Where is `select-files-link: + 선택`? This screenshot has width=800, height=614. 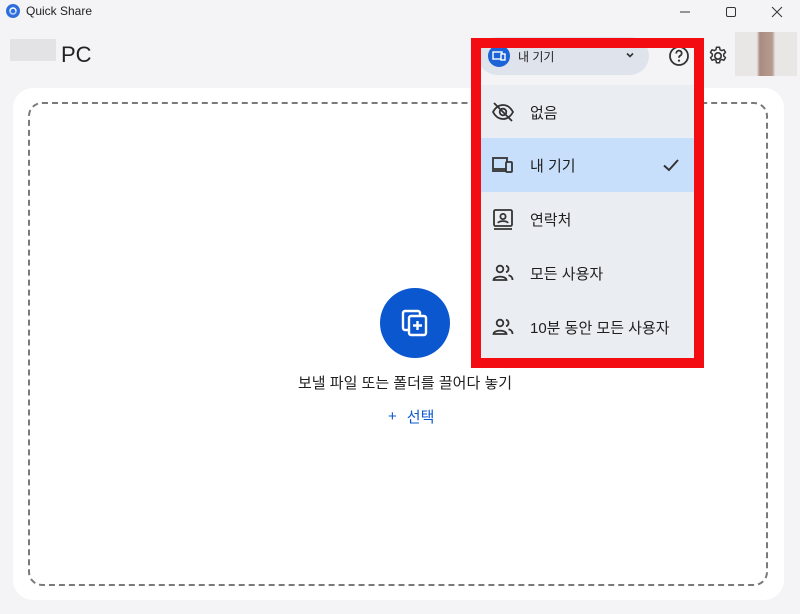
select-files-link: + 선택 is located at coordinates (411, 416).